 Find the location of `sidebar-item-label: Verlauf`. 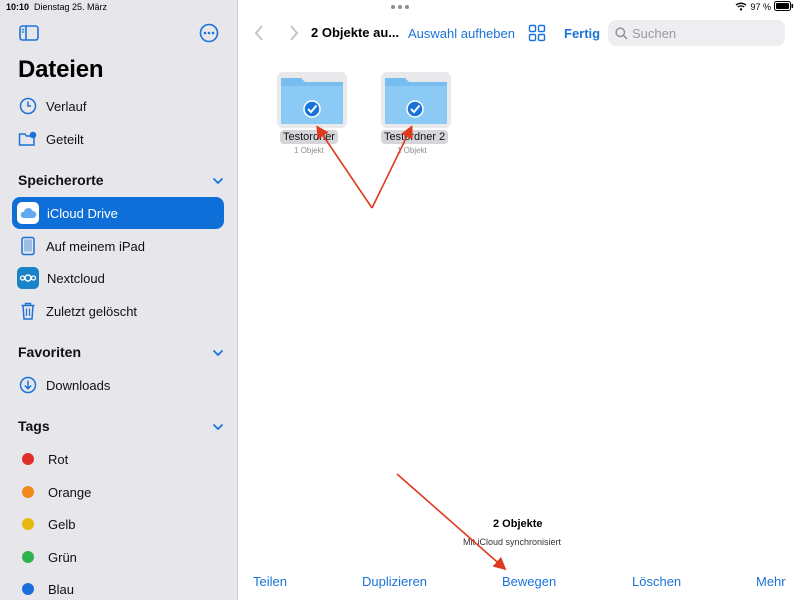

sidebar-item-label: Verlauf is located at coordinates (66, 106).